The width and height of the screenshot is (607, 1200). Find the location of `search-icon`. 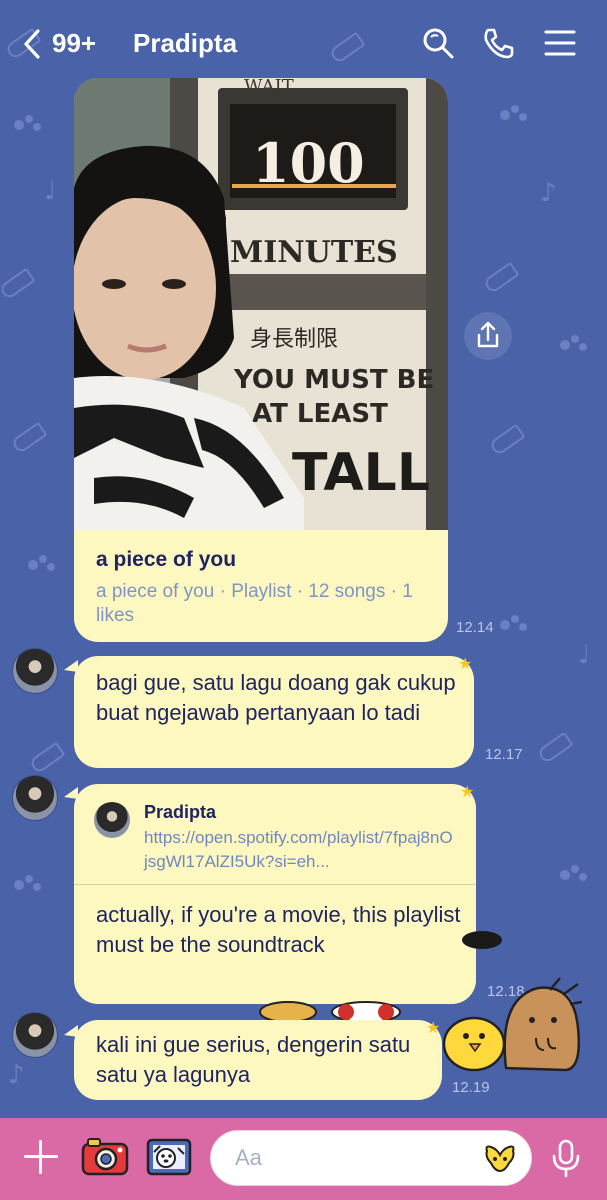

search-icon is located at coordinates (438, 43).